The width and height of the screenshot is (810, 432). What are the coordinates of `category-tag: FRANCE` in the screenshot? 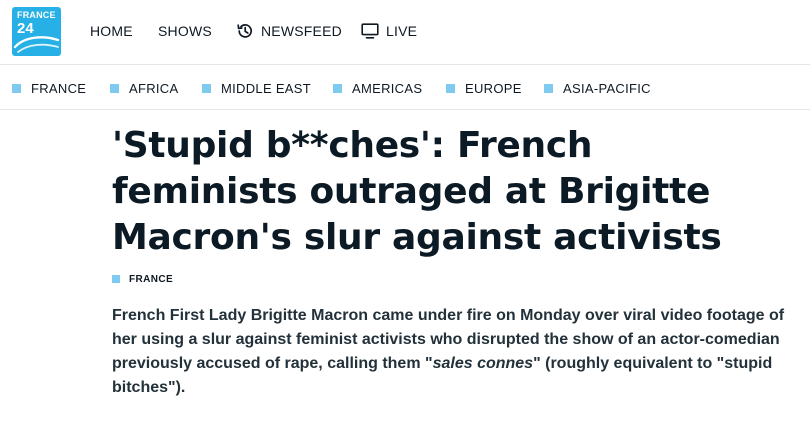 It's located at (142, 279).